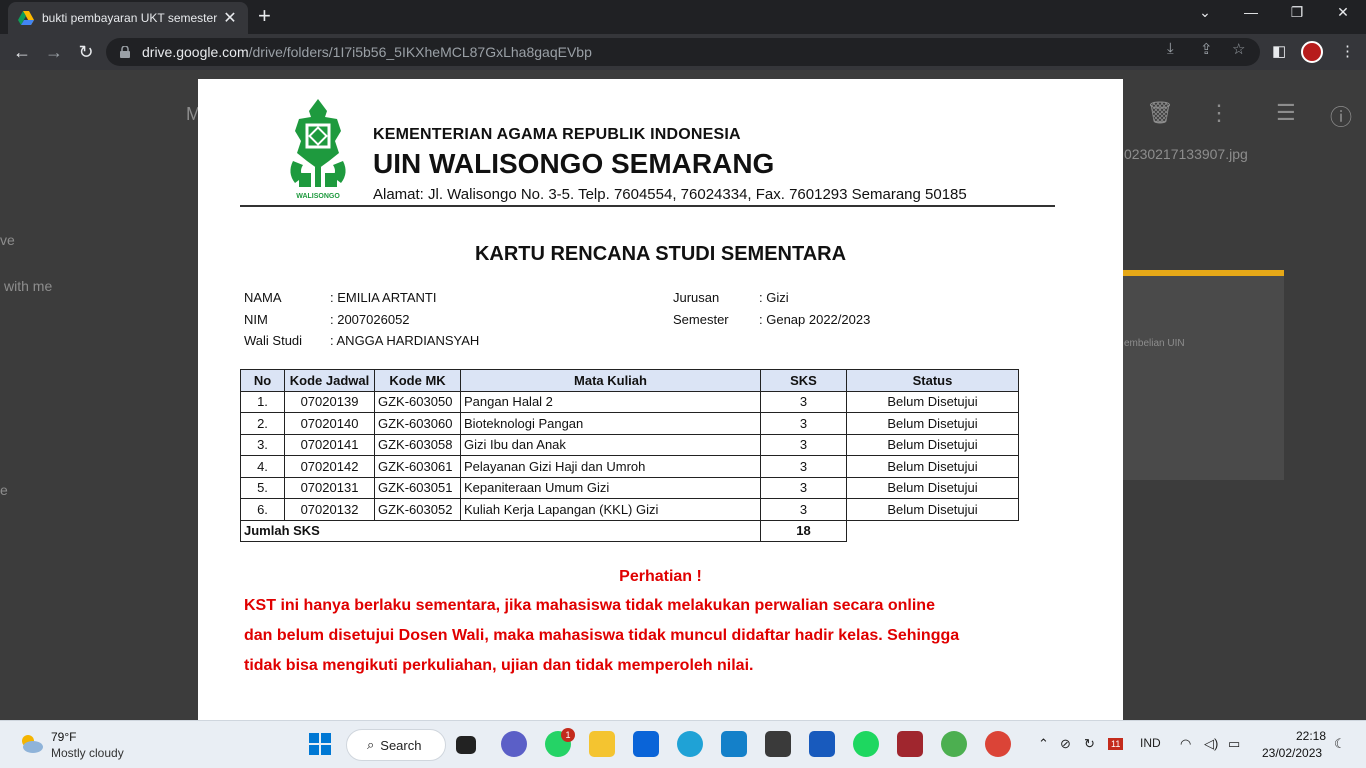  Describe the element at coordinates (28, 286) in the screenshot. I see `bg-nav-shared: with me` at that location.